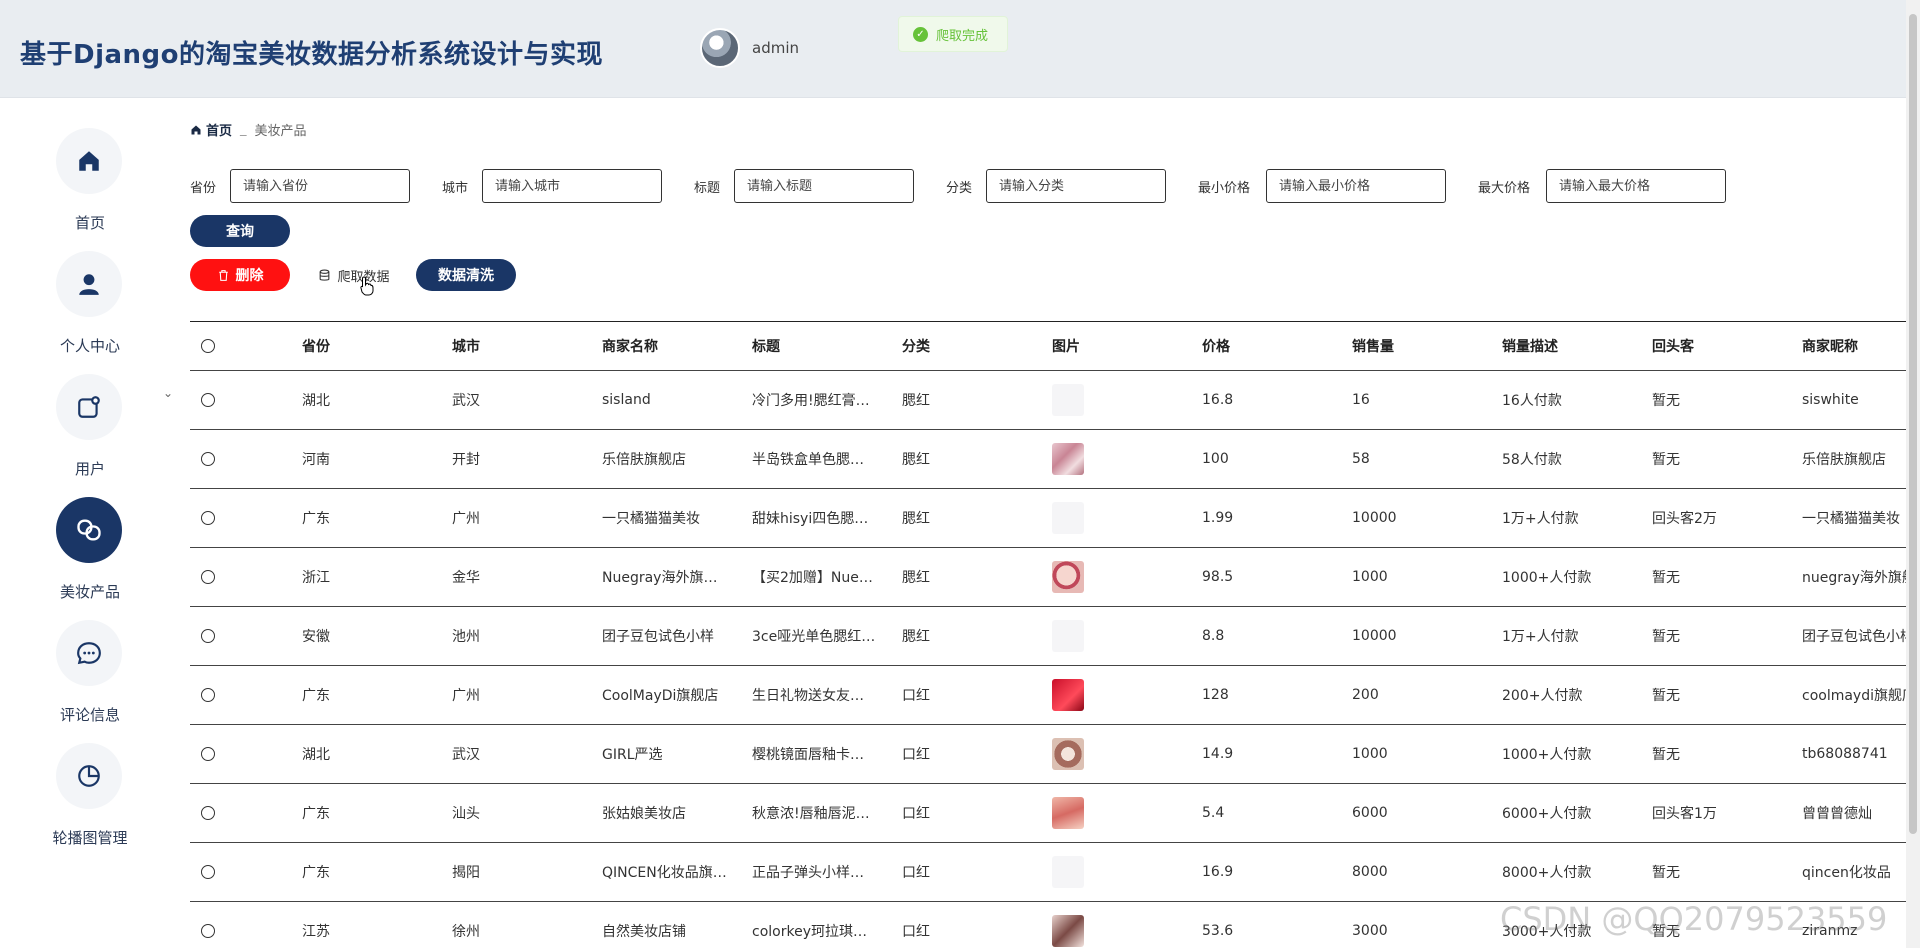 The image size is (1920, 948). I want to click on user-name: admin, so click(775, 48).